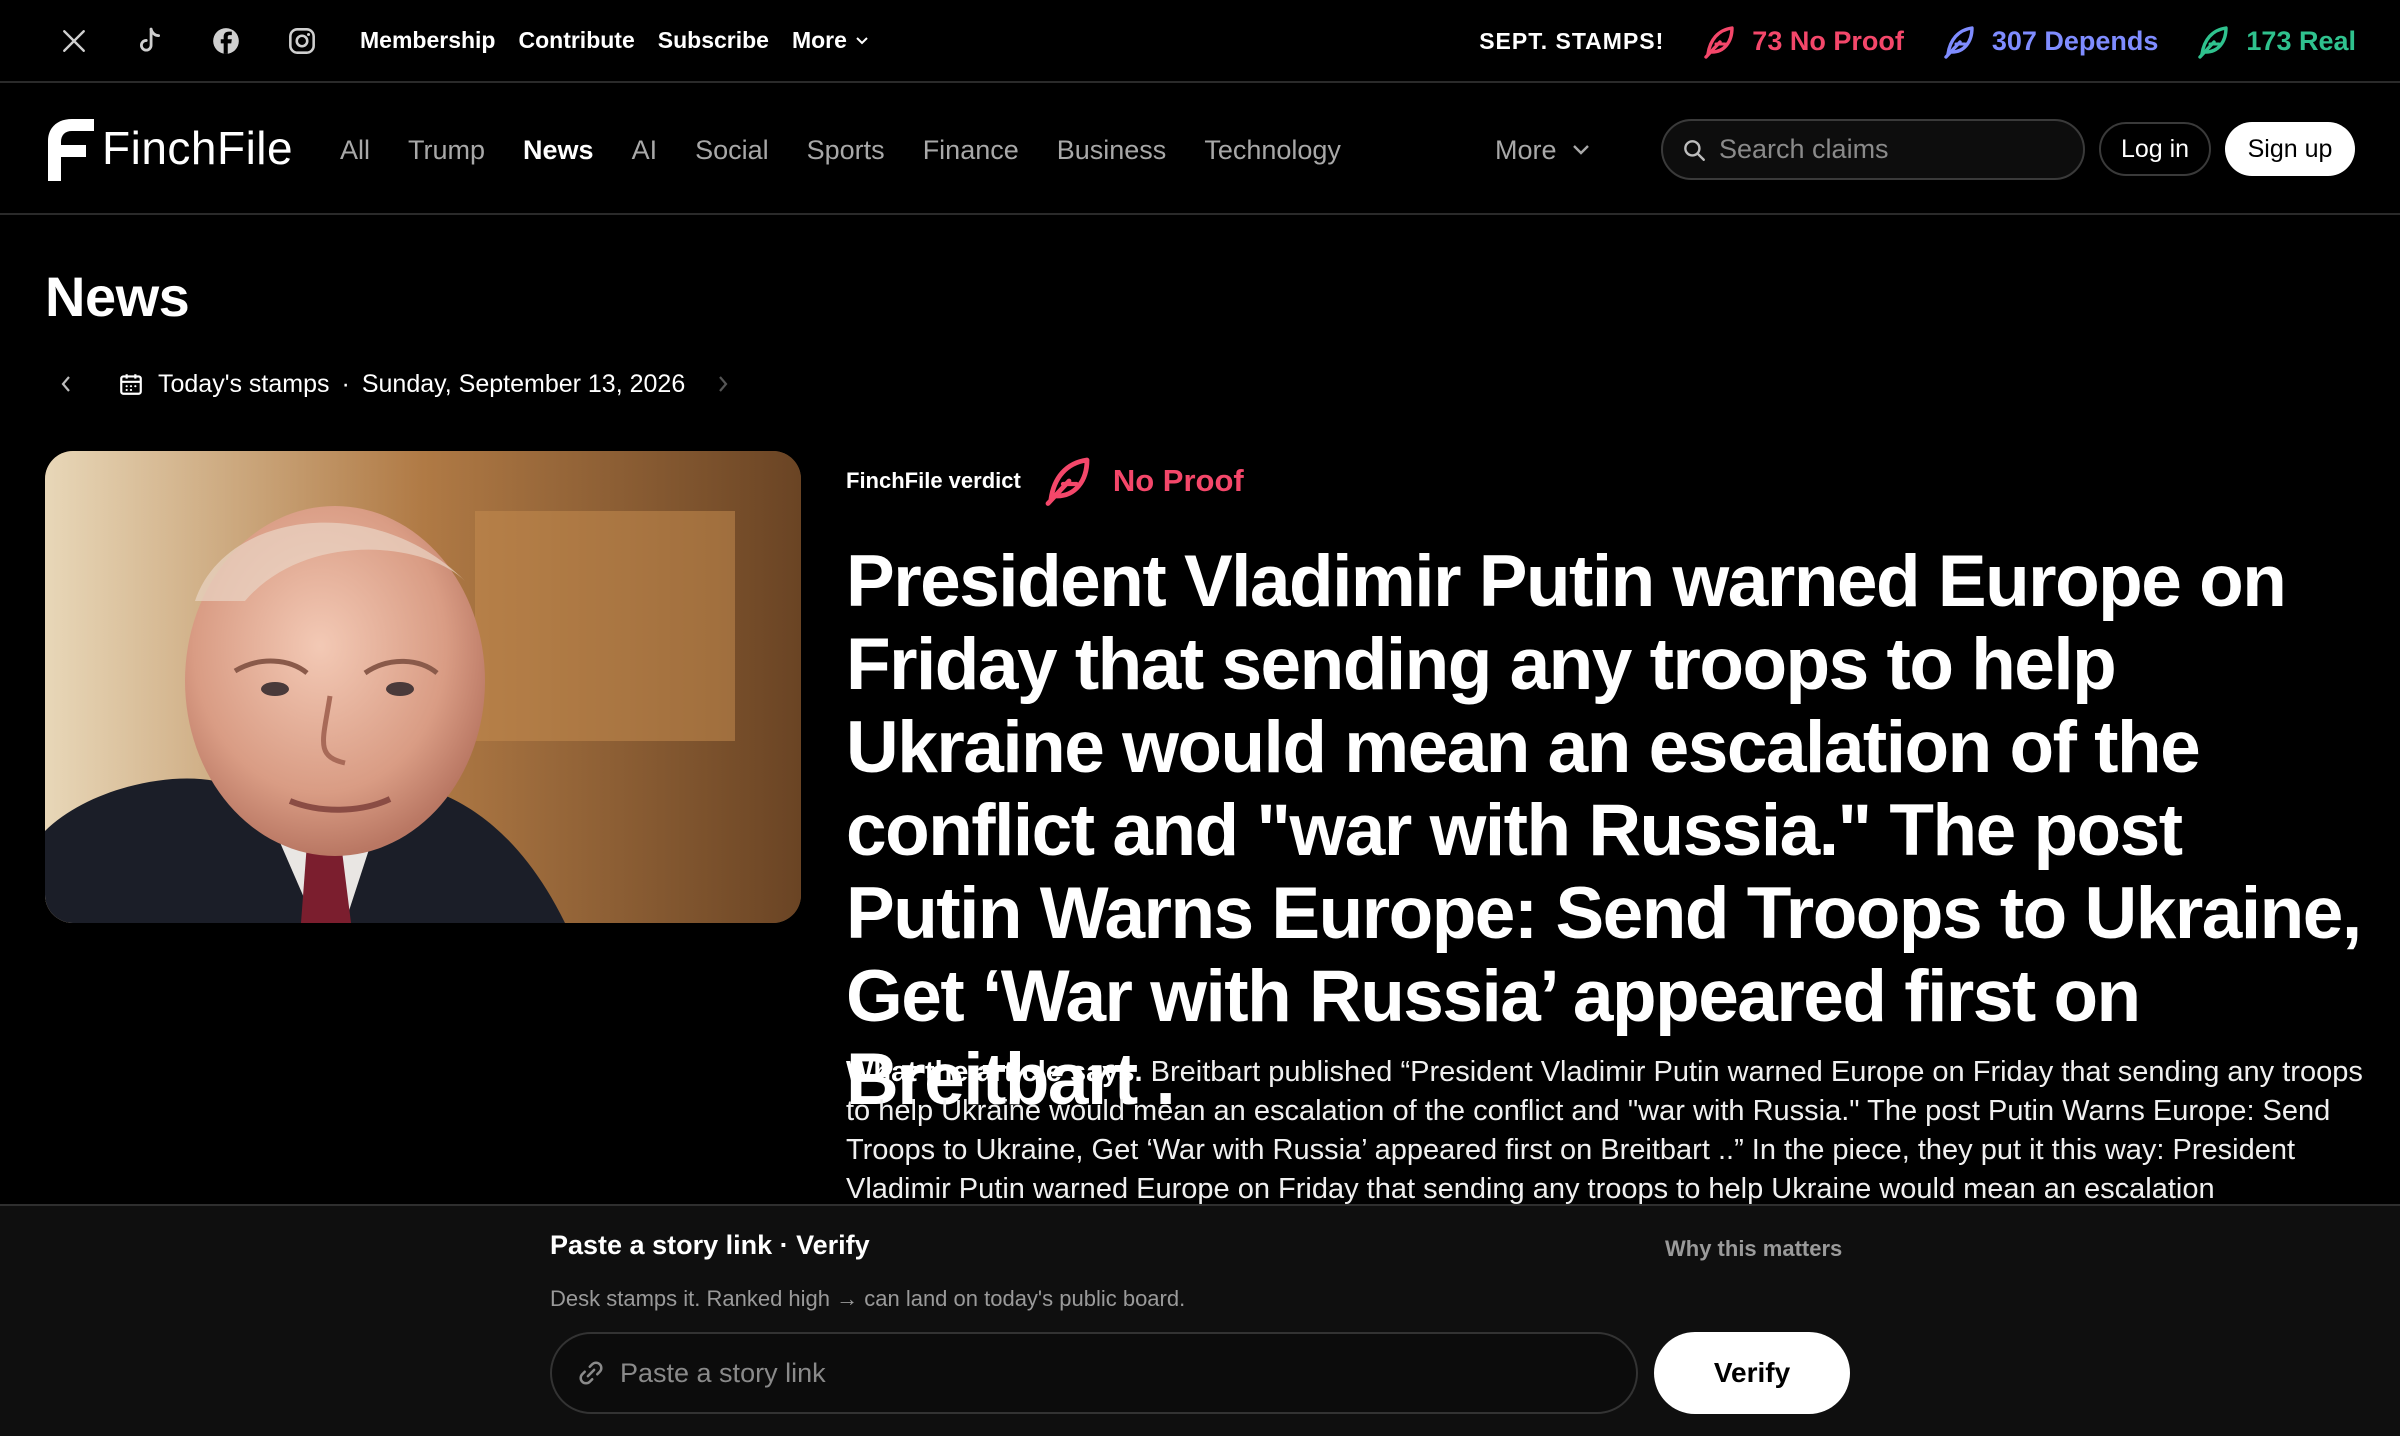 This screenshot has height=1436, width=2400. Describe the element at coordinates (1694, 150) in the screenshot. I see `search-icon` at that location.